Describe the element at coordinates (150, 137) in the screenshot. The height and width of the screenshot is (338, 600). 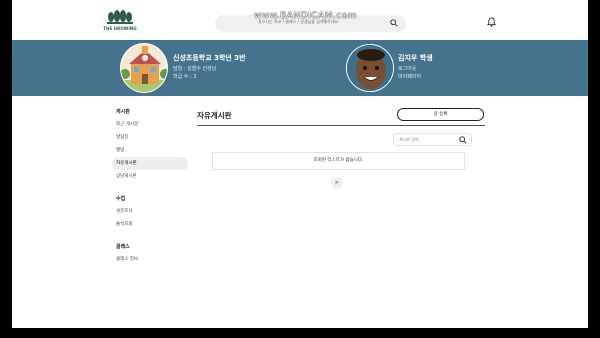
I see `sidebar-item-notice: 알림장` at that location.